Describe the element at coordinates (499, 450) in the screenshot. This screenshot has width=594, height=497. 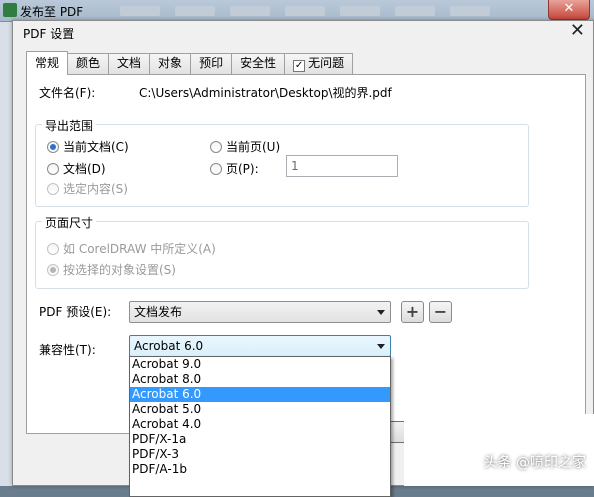
I see `watermark-backdrop` at that location.